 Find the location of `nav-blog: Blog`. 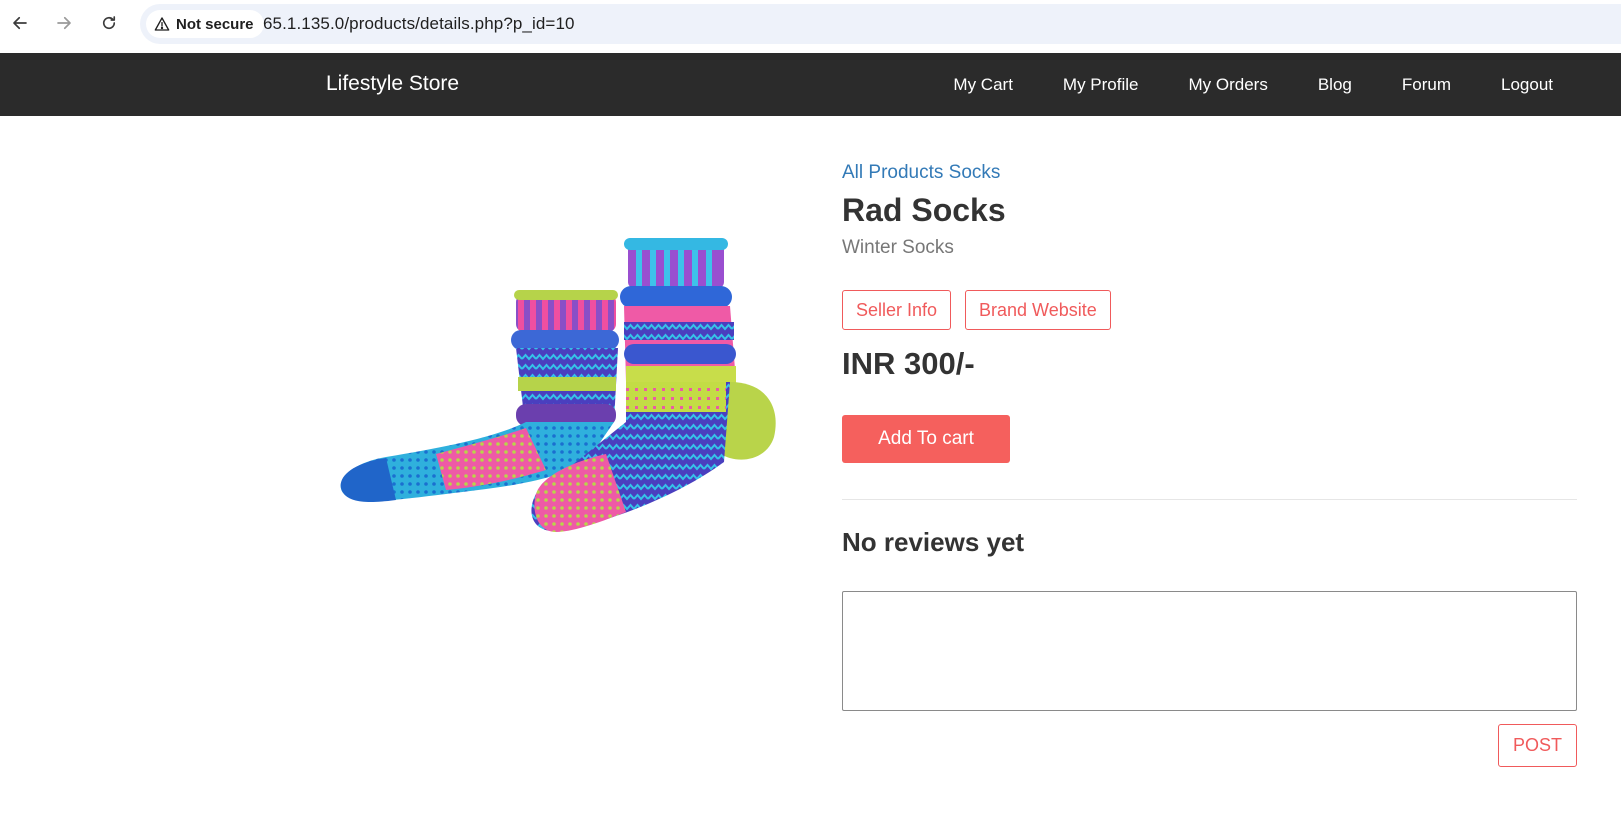

nav-blog: Blog is located at coordinates (1335, 85).